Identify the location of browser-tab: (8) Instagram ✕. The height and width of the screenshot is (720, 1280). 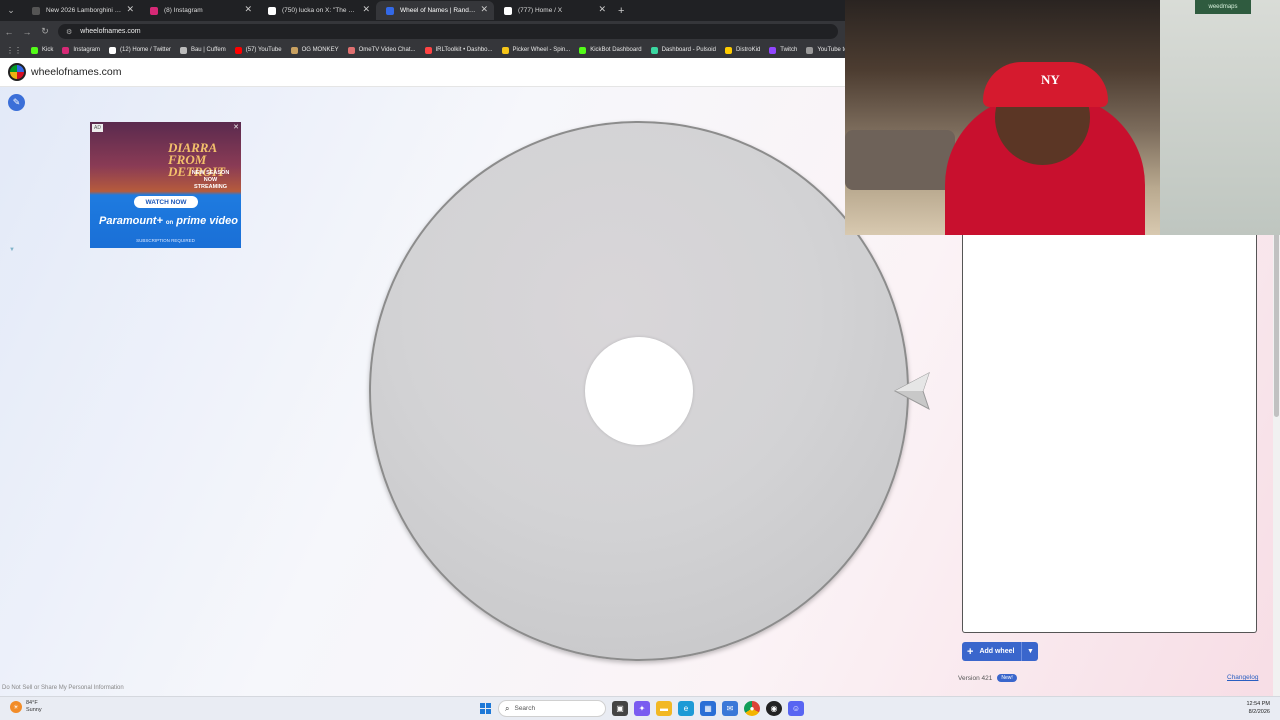
(199, 10).